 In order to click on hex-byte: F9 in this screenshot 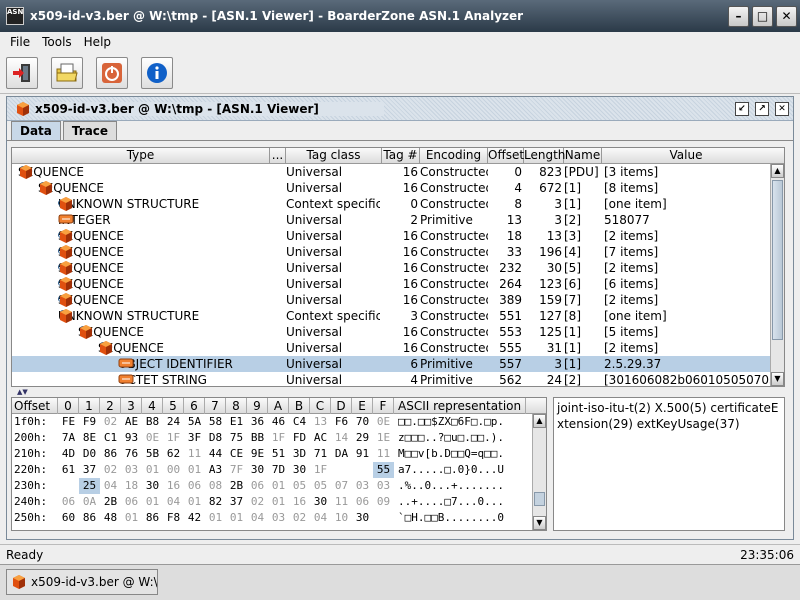, I will do `click(89, 422)`.